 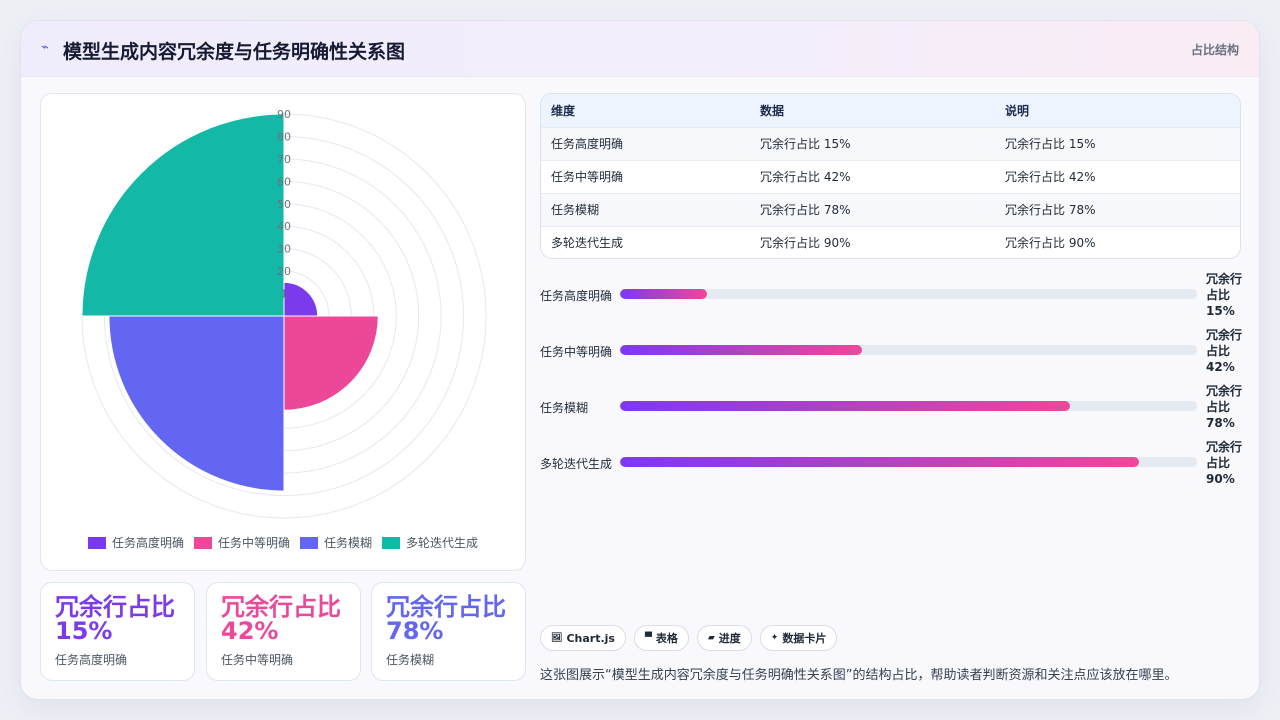 I want to click on header-bar: ⌁ 模型生成内容冗余度与任务明确性关系图 占比结构, so click(x=640, y=49).